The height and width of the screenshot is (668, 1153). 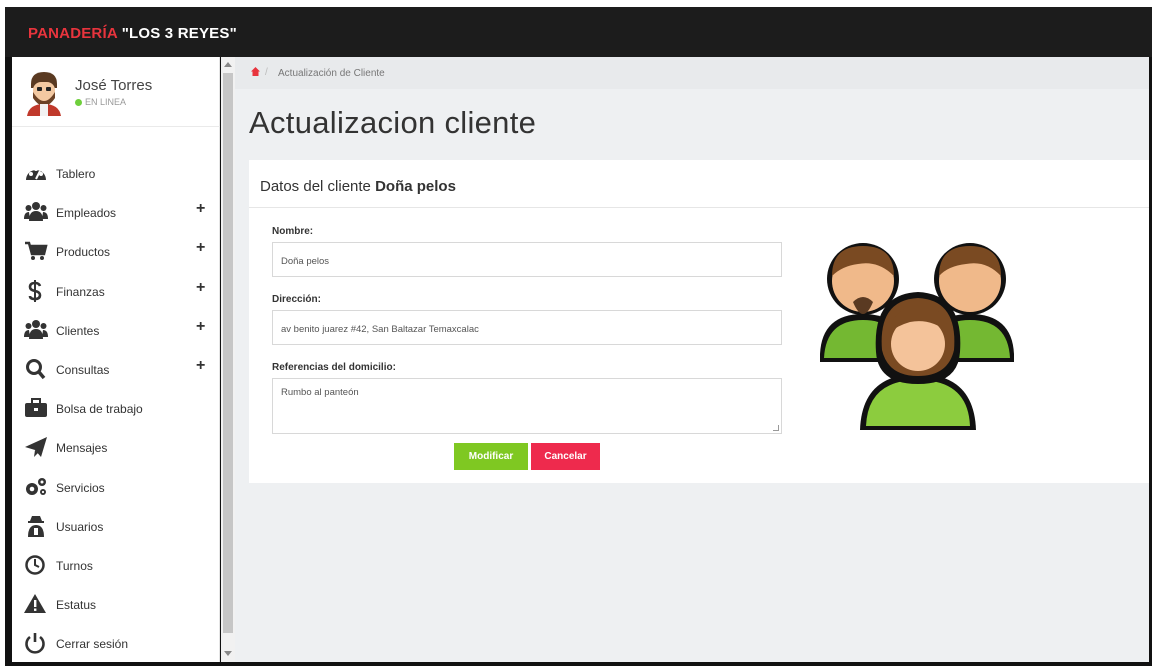 What do you see at coordinates (36, 173) in the screenshot?
I see `tachometer-icon` at bounding box center [36, 173].